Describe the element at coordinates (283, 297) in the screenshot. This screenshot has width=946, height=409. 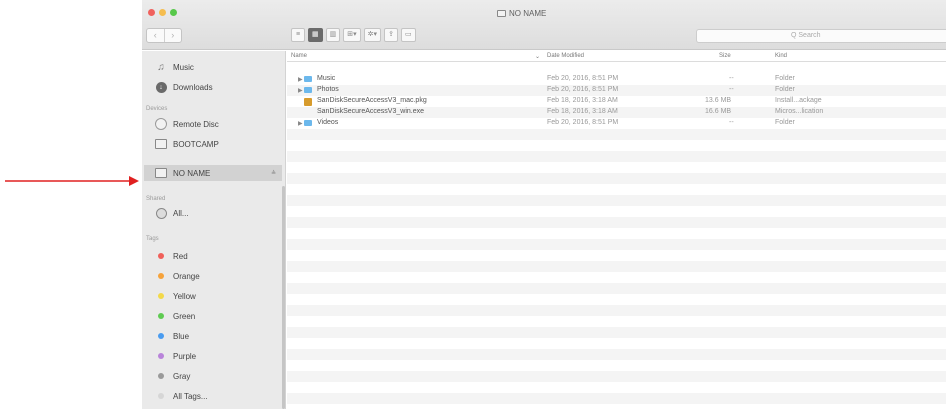
I see `sidebar-scrollbar` at that location.